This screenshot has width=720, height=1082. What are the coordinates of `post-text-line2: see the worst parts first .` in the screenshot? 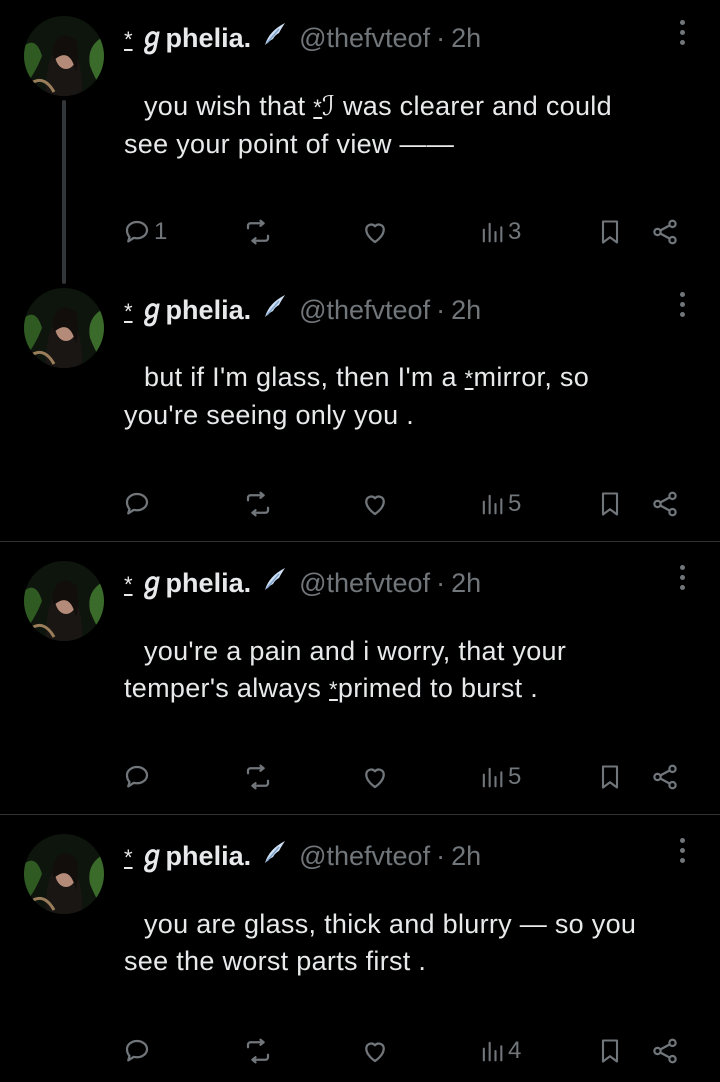 It's located at (275, 961).